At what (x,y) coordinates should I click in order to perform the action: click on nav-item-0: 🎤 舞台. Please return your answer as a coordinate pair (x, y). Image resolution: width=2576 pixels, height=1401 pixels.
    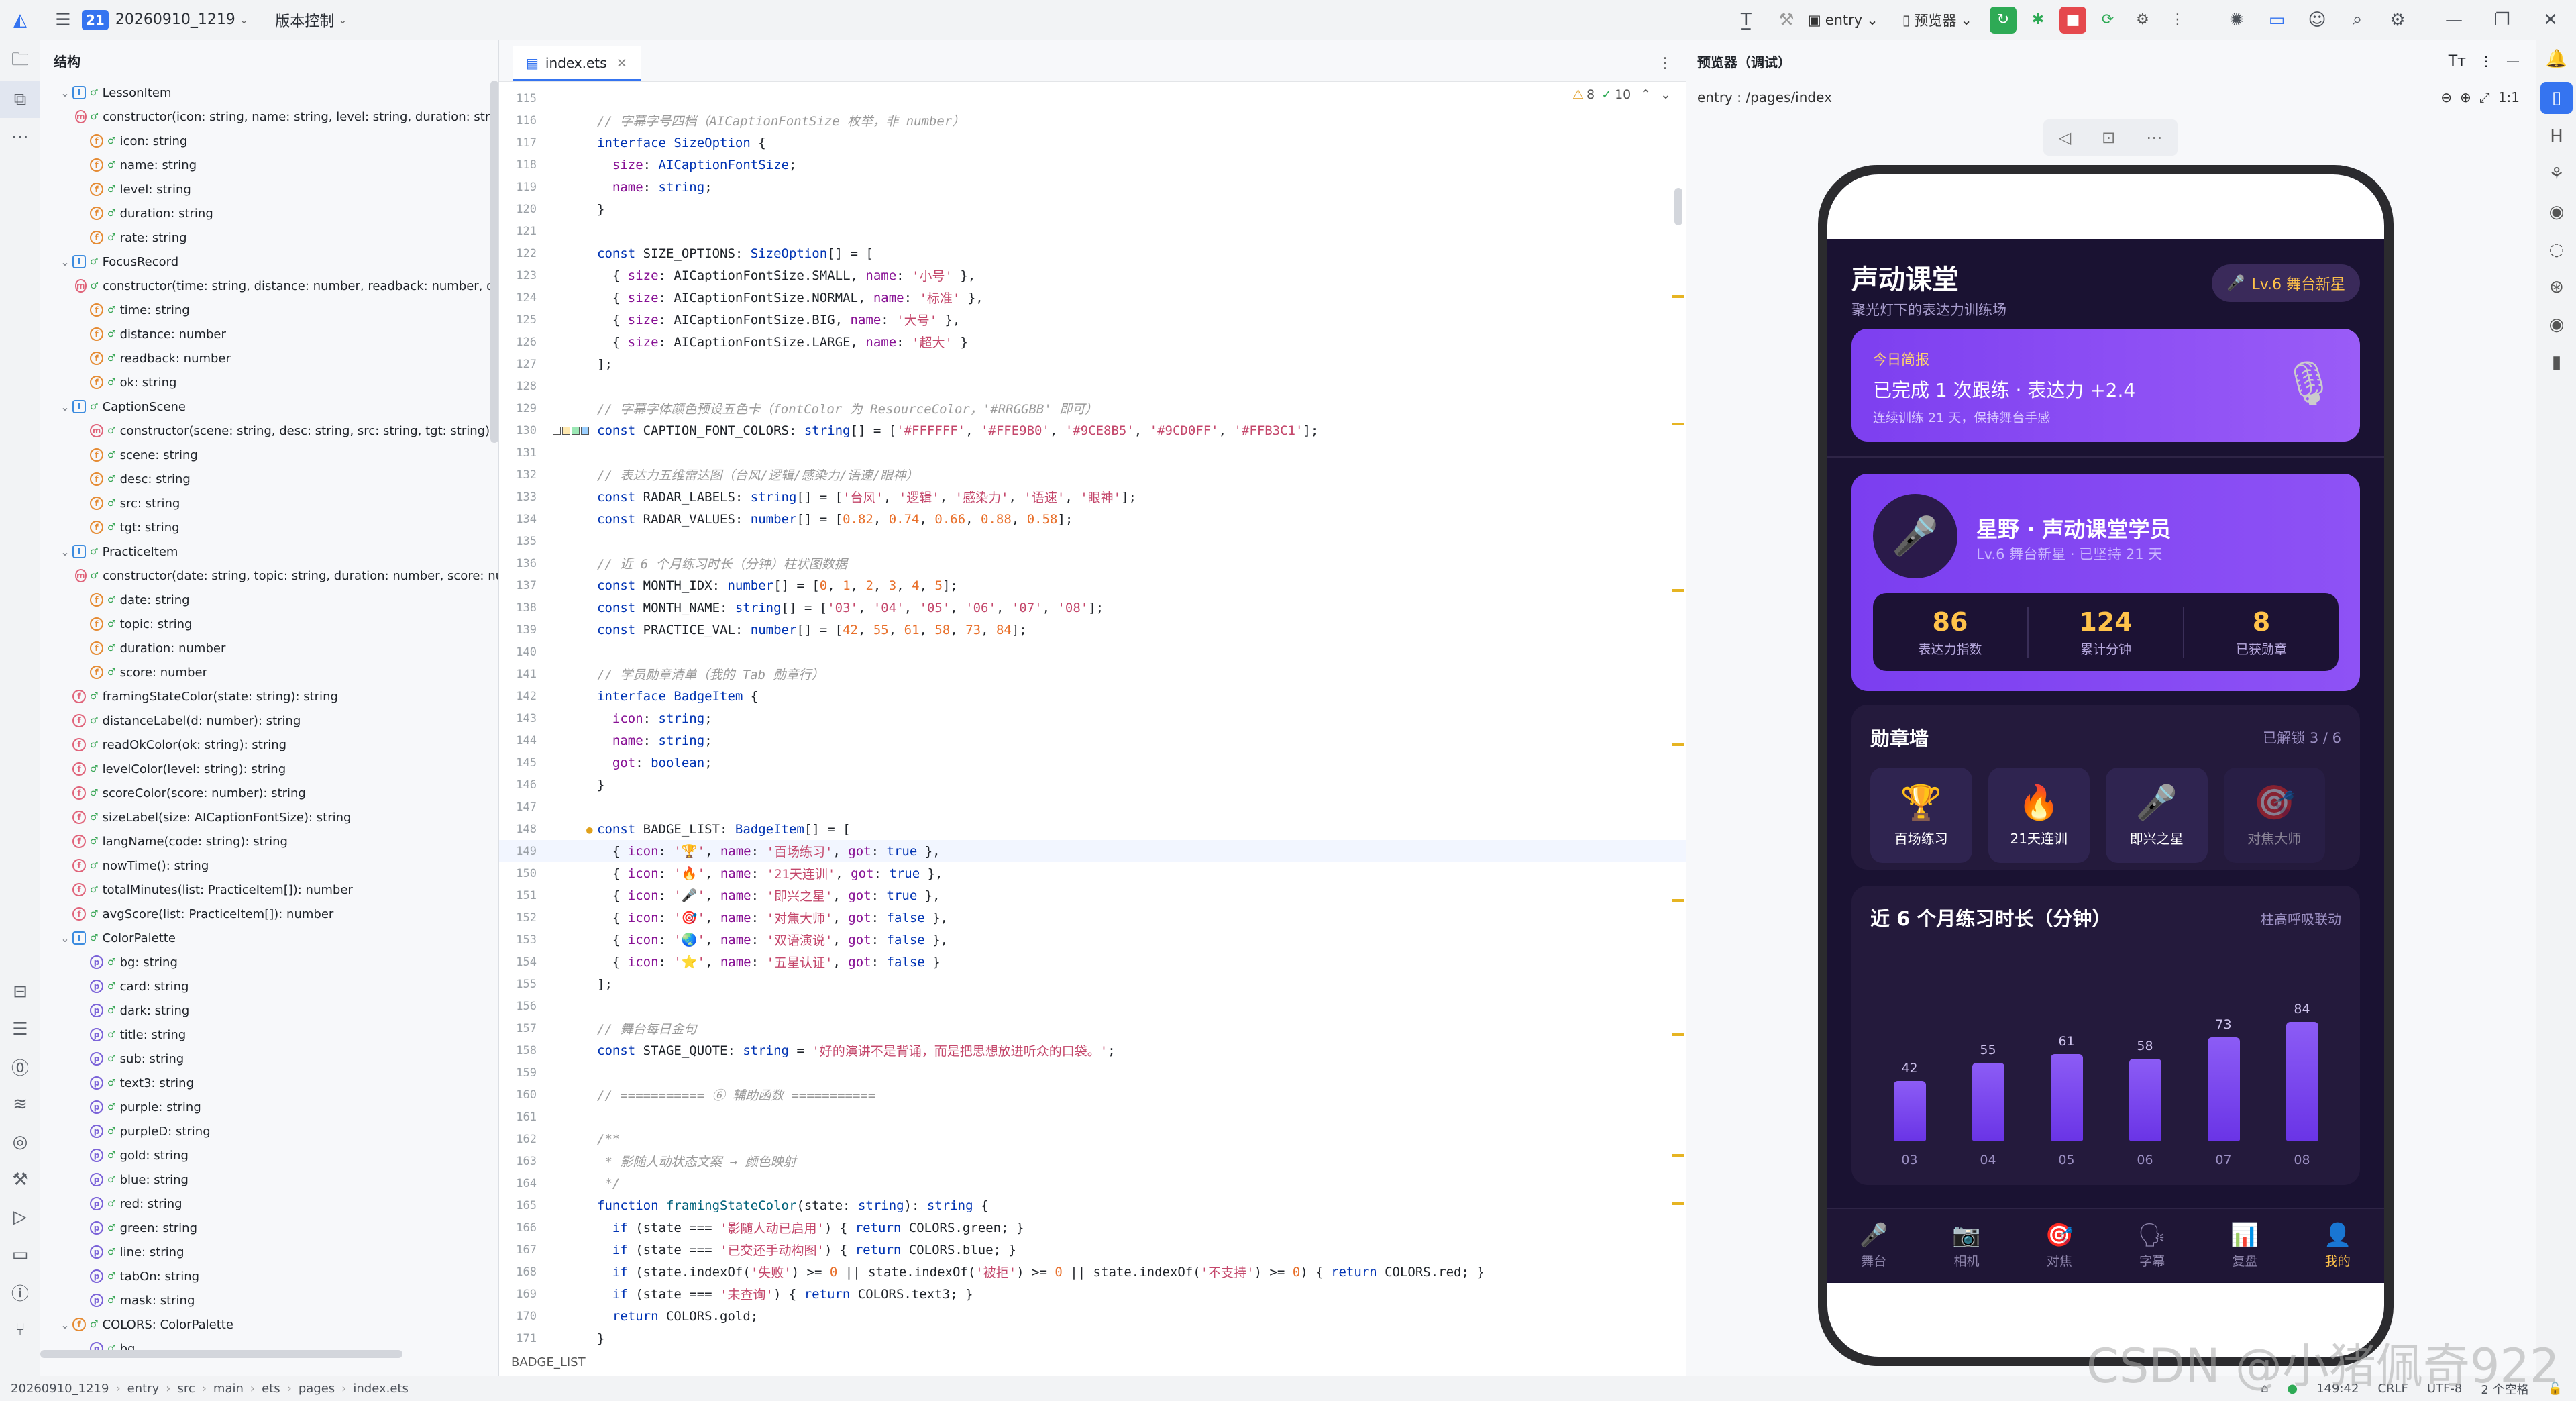
    Looking at the image, I should click on (1873, 1245).